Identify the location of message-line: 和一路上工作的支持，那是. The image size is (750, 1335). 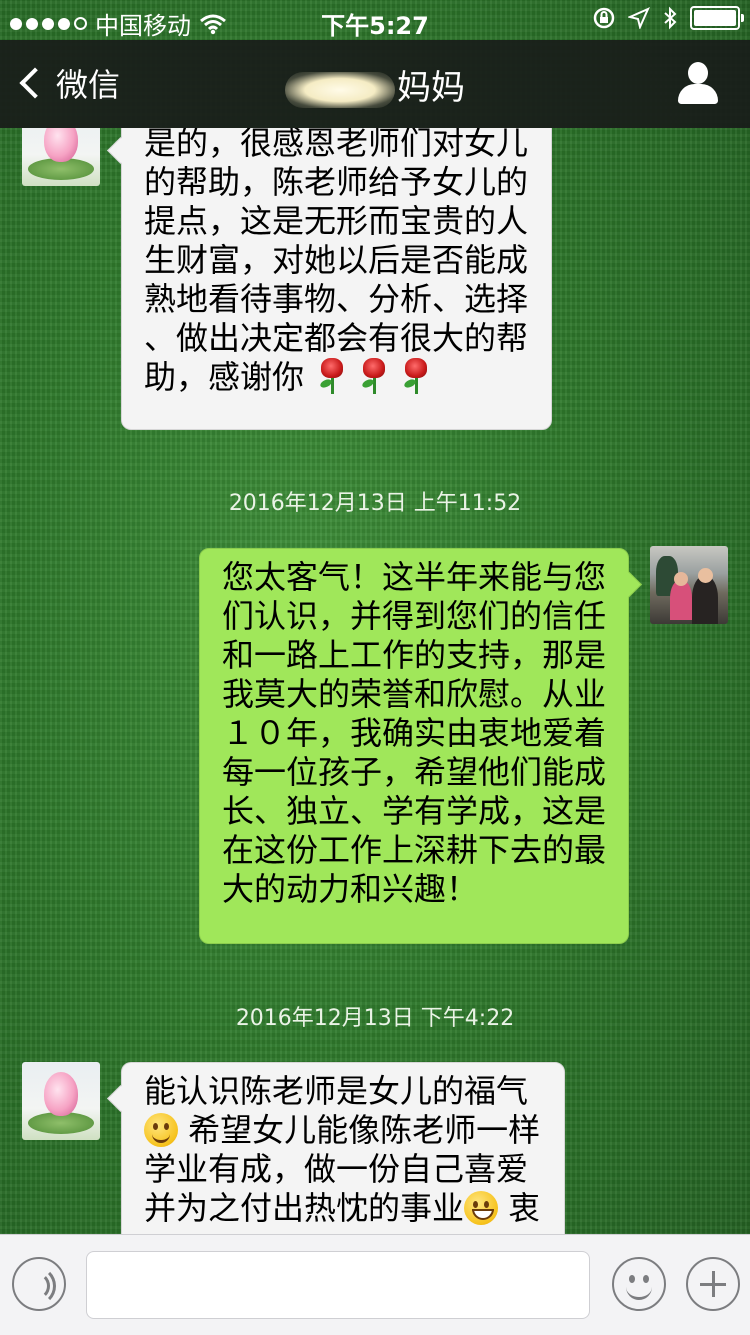
(414, 655).